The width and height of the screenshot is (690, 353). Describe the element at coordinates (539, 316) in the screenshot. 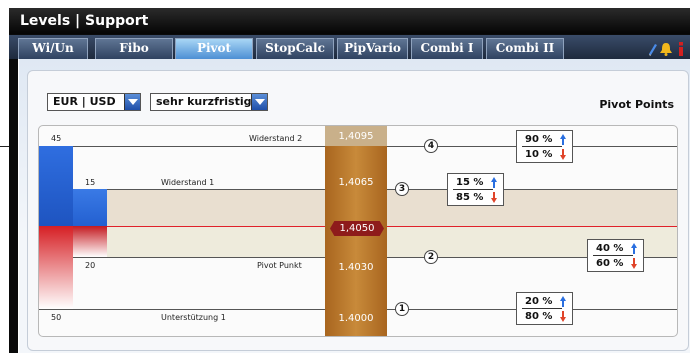

I see `prob-down-s1: 80 %` at that location.